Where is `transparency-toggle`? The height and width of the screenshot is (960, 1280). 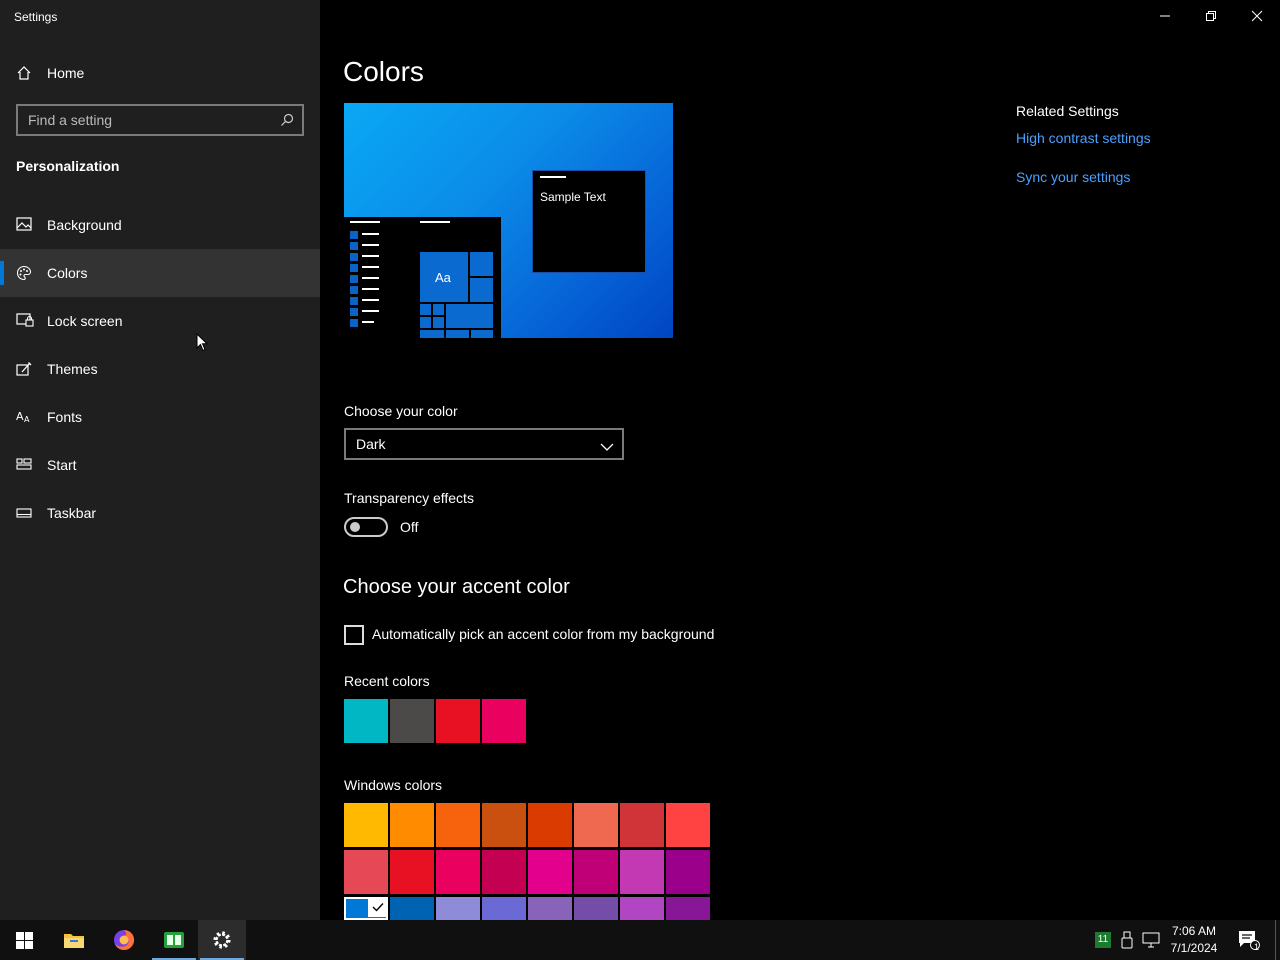 transparency-toggle is located at coordinates (366, 527).